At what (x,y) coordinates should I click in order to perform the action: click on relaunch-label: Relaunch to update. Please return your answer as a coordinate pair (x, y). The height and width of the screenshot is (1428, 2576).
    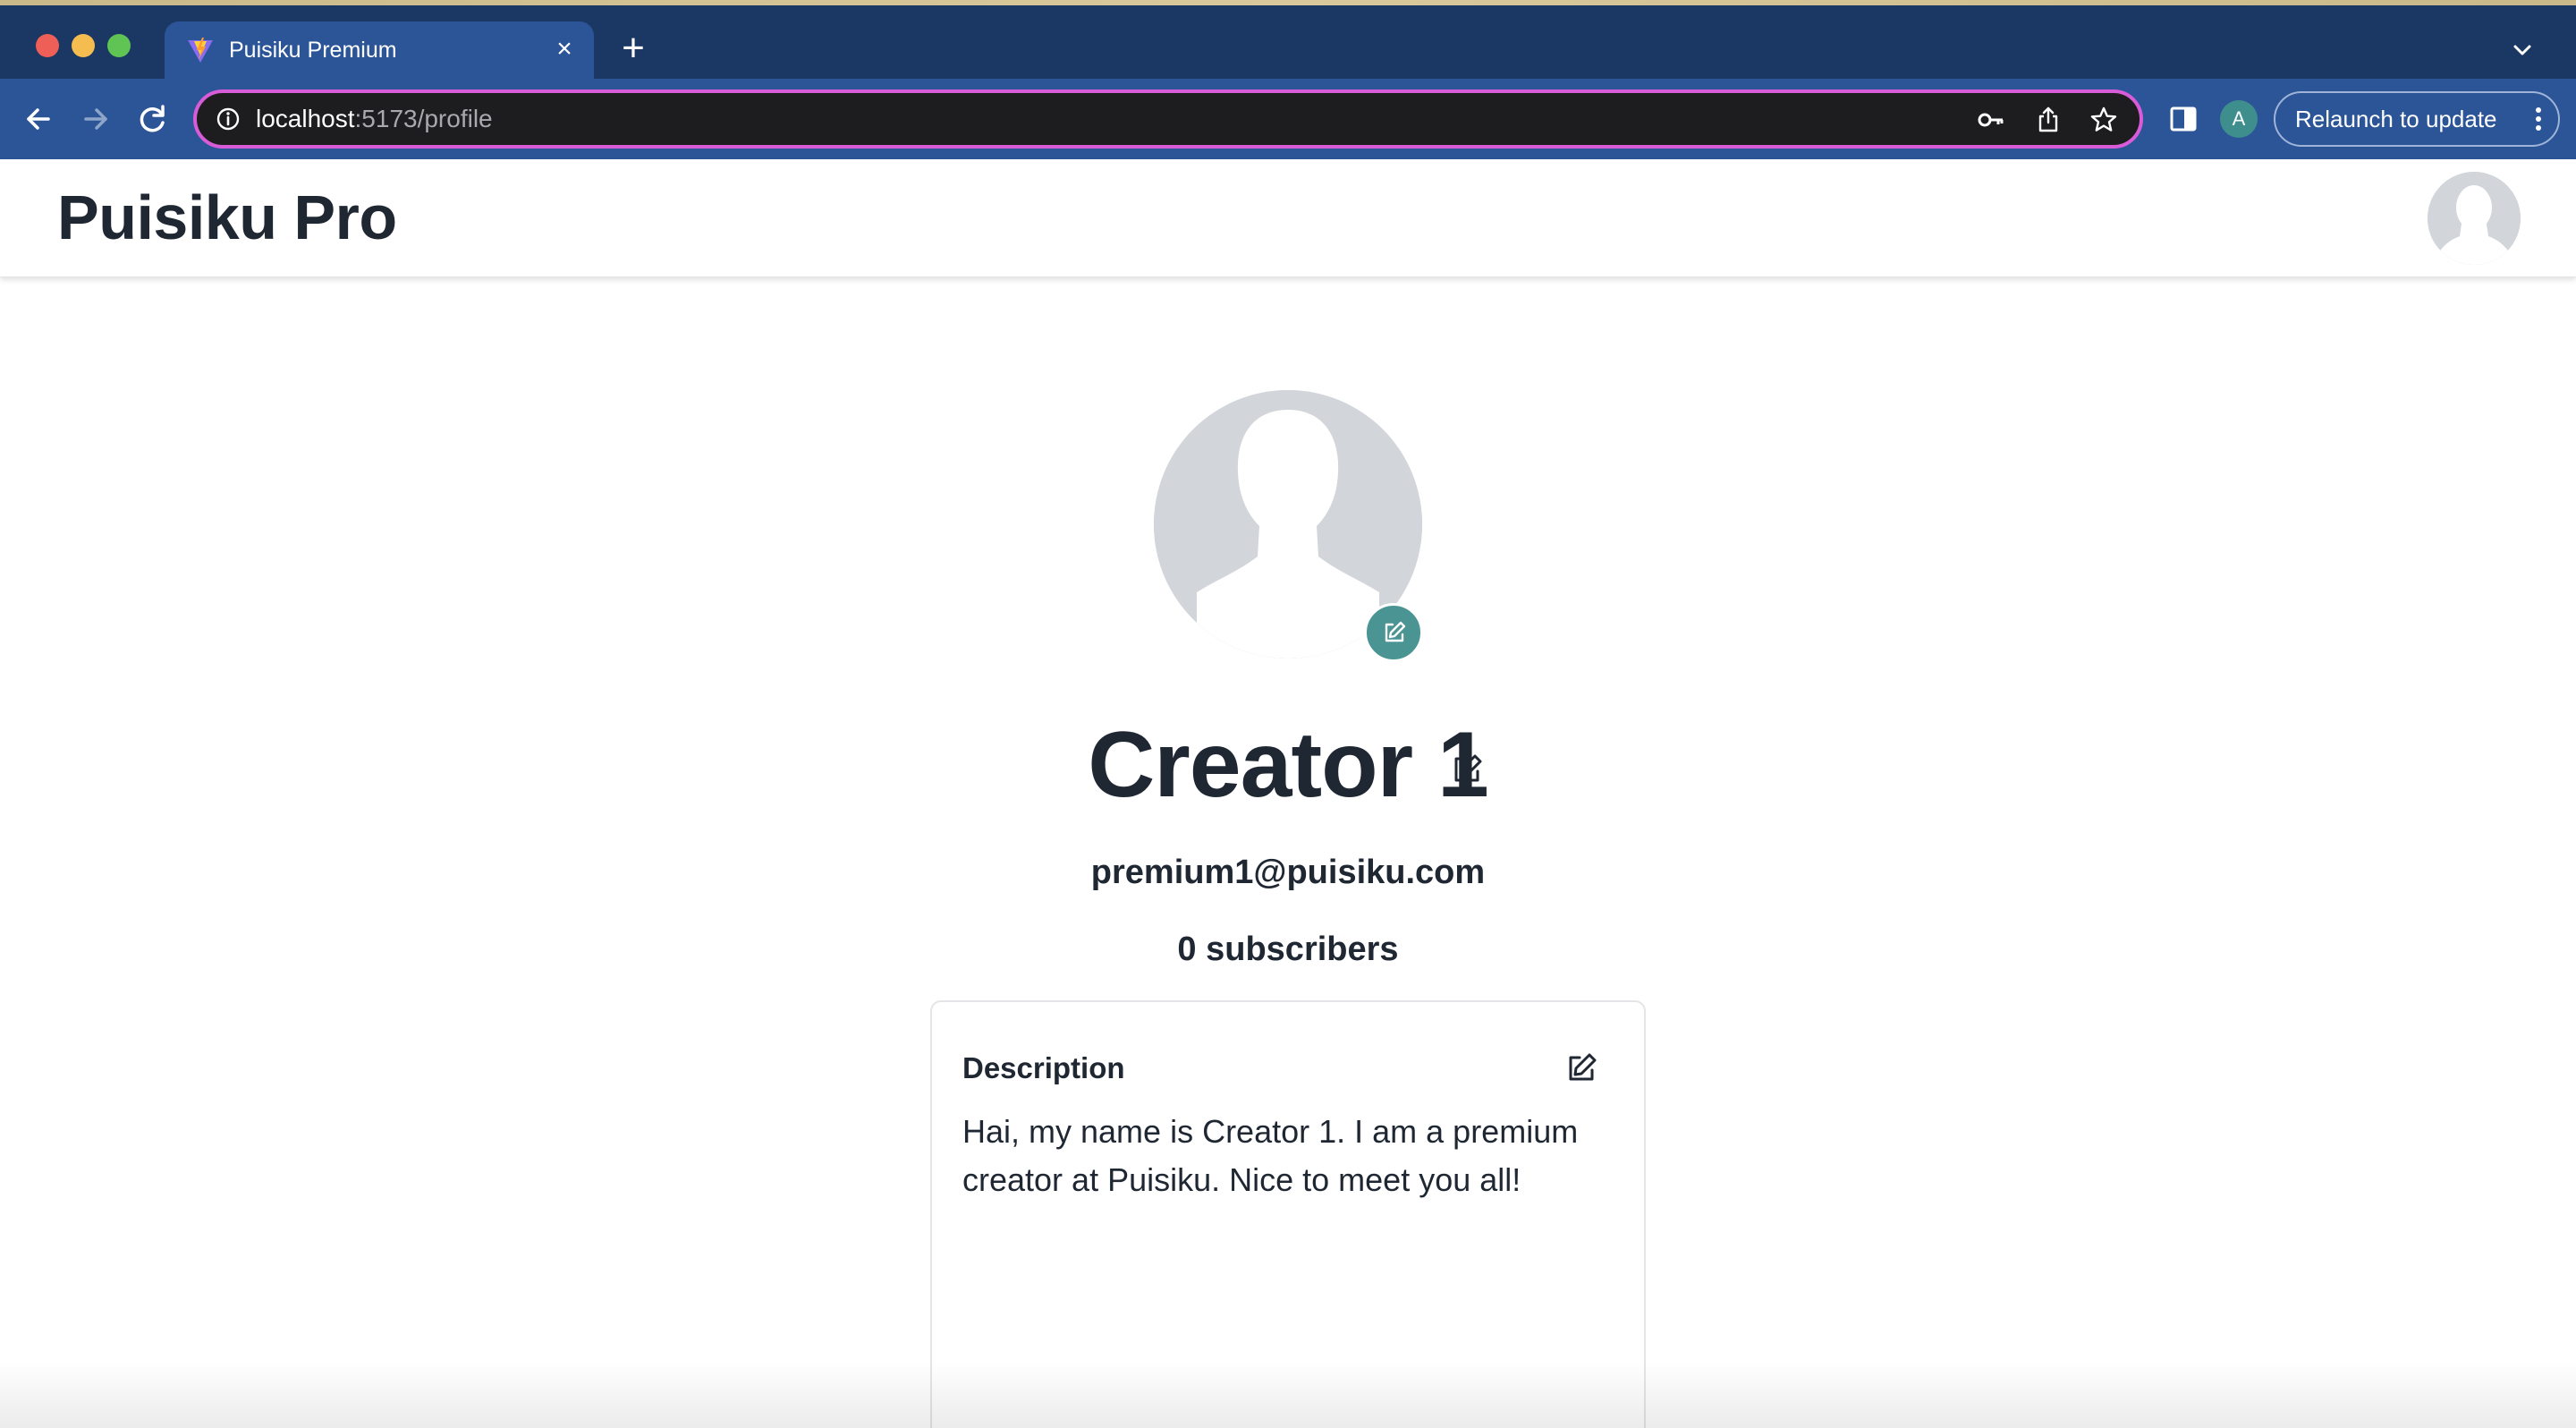
    Looking at the image, I should click on (2396, 119).